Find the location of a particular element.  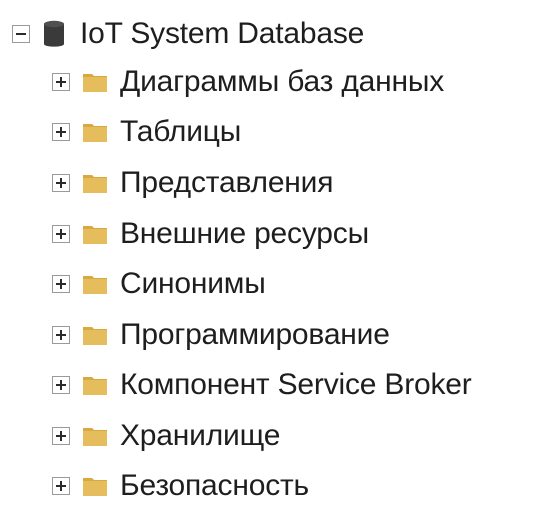

tree-node-programmability: Программирование is located at coordinates (221, 335).